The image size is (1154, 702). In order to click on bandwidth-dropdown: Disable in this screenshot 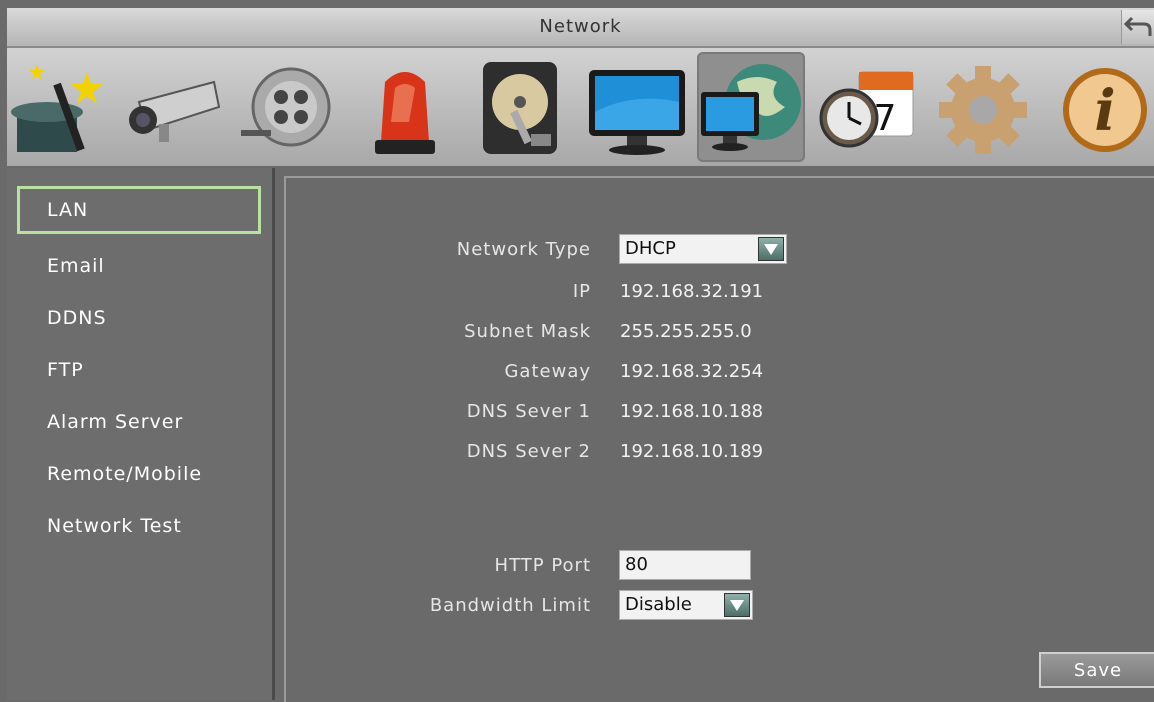, I will do `click(686, 605)`.